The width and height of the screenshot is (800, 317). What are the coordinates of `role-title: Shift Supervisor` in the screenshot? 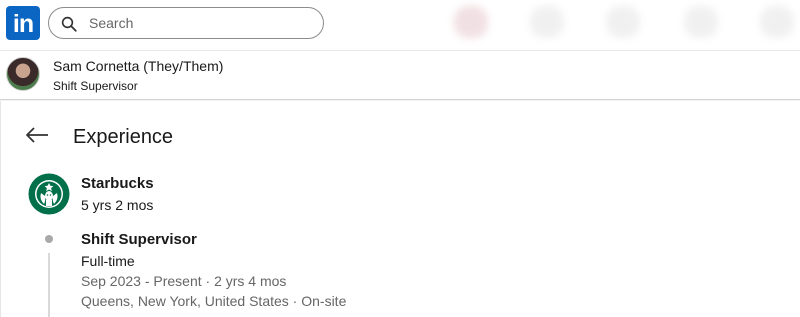 It's located at (139, 239).